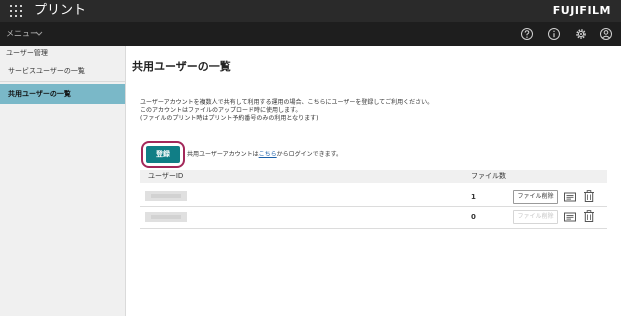  What do you see at coordinates (309, 154) in the screenshot?
I see `register-note-suffix: からログインできます。` at bounding box center [309, 154].